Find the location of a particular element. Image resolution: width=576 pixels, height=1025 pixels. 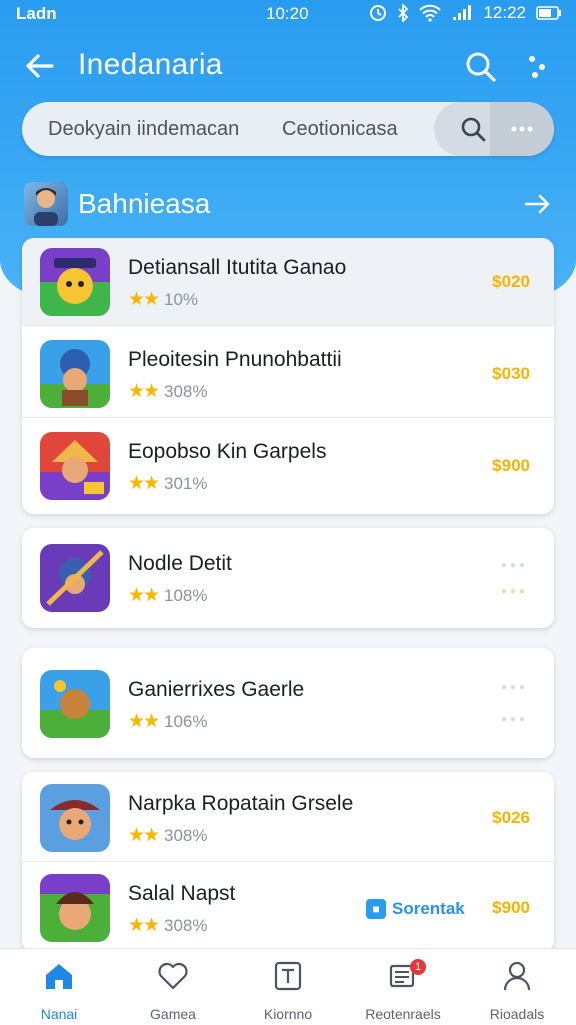

system-icons: 12:22 is located at coordinates (465, 13).